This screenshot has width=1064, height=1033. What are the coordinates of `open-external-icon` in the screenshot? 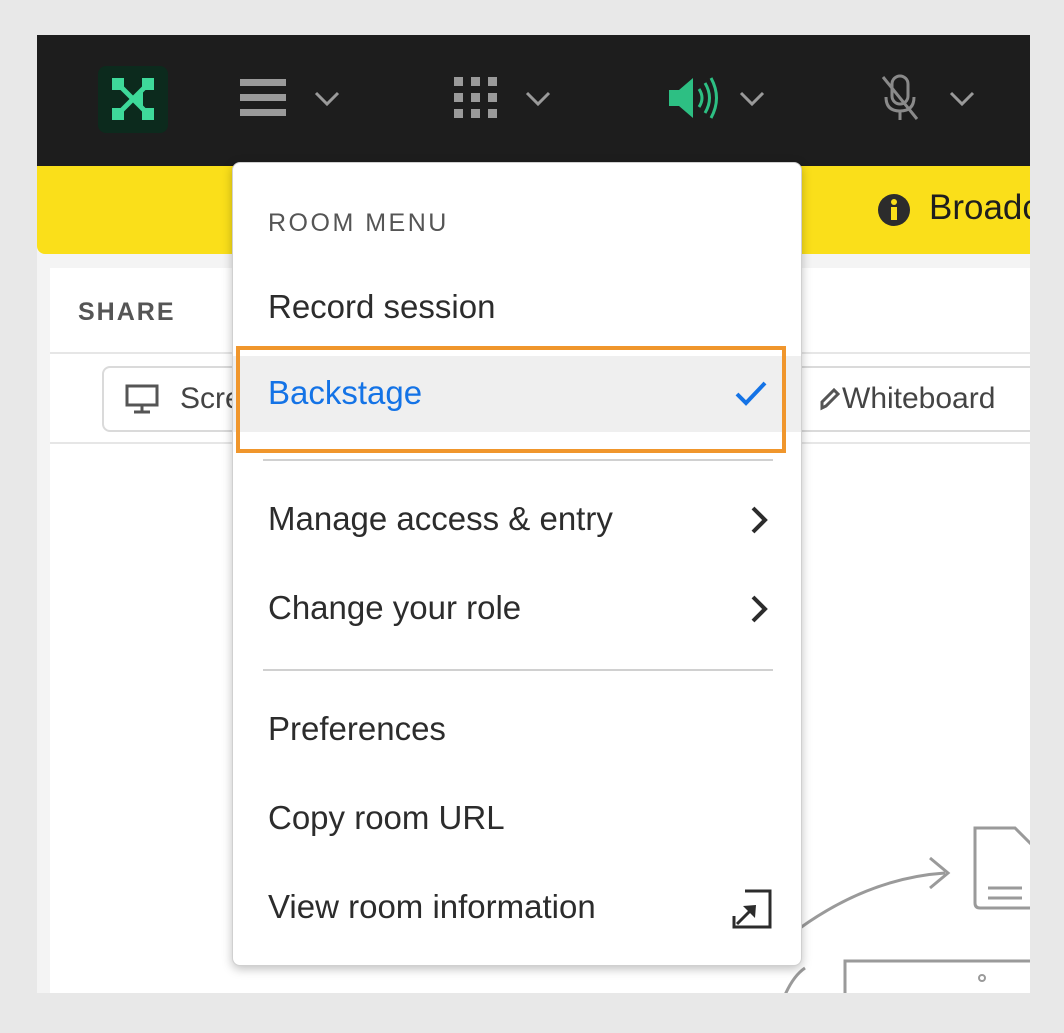 It's located at (752, 909).